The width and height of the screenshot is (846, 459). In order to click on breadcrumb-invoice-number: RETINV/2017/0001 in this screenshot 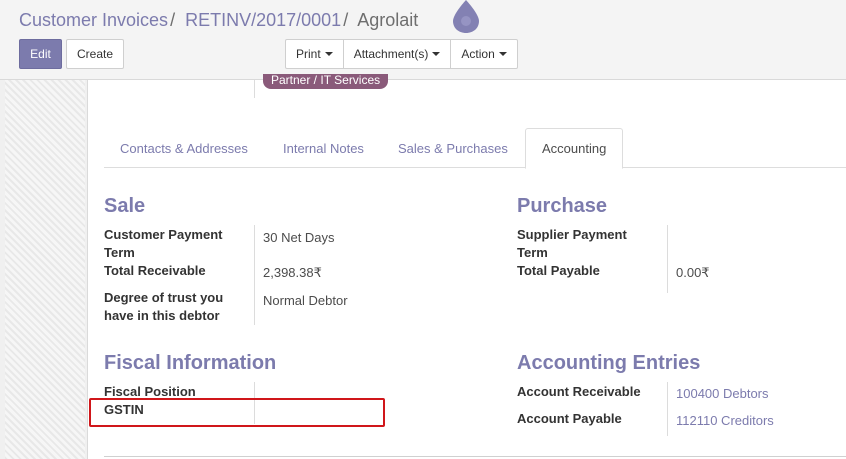, I will do `click(263, 20)`.